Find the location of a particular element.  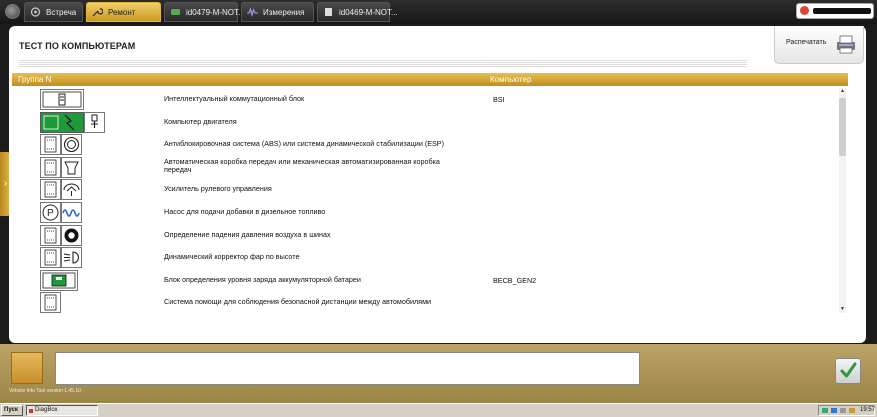

system-tray: 19:57 is located at coordinates (846, 410).